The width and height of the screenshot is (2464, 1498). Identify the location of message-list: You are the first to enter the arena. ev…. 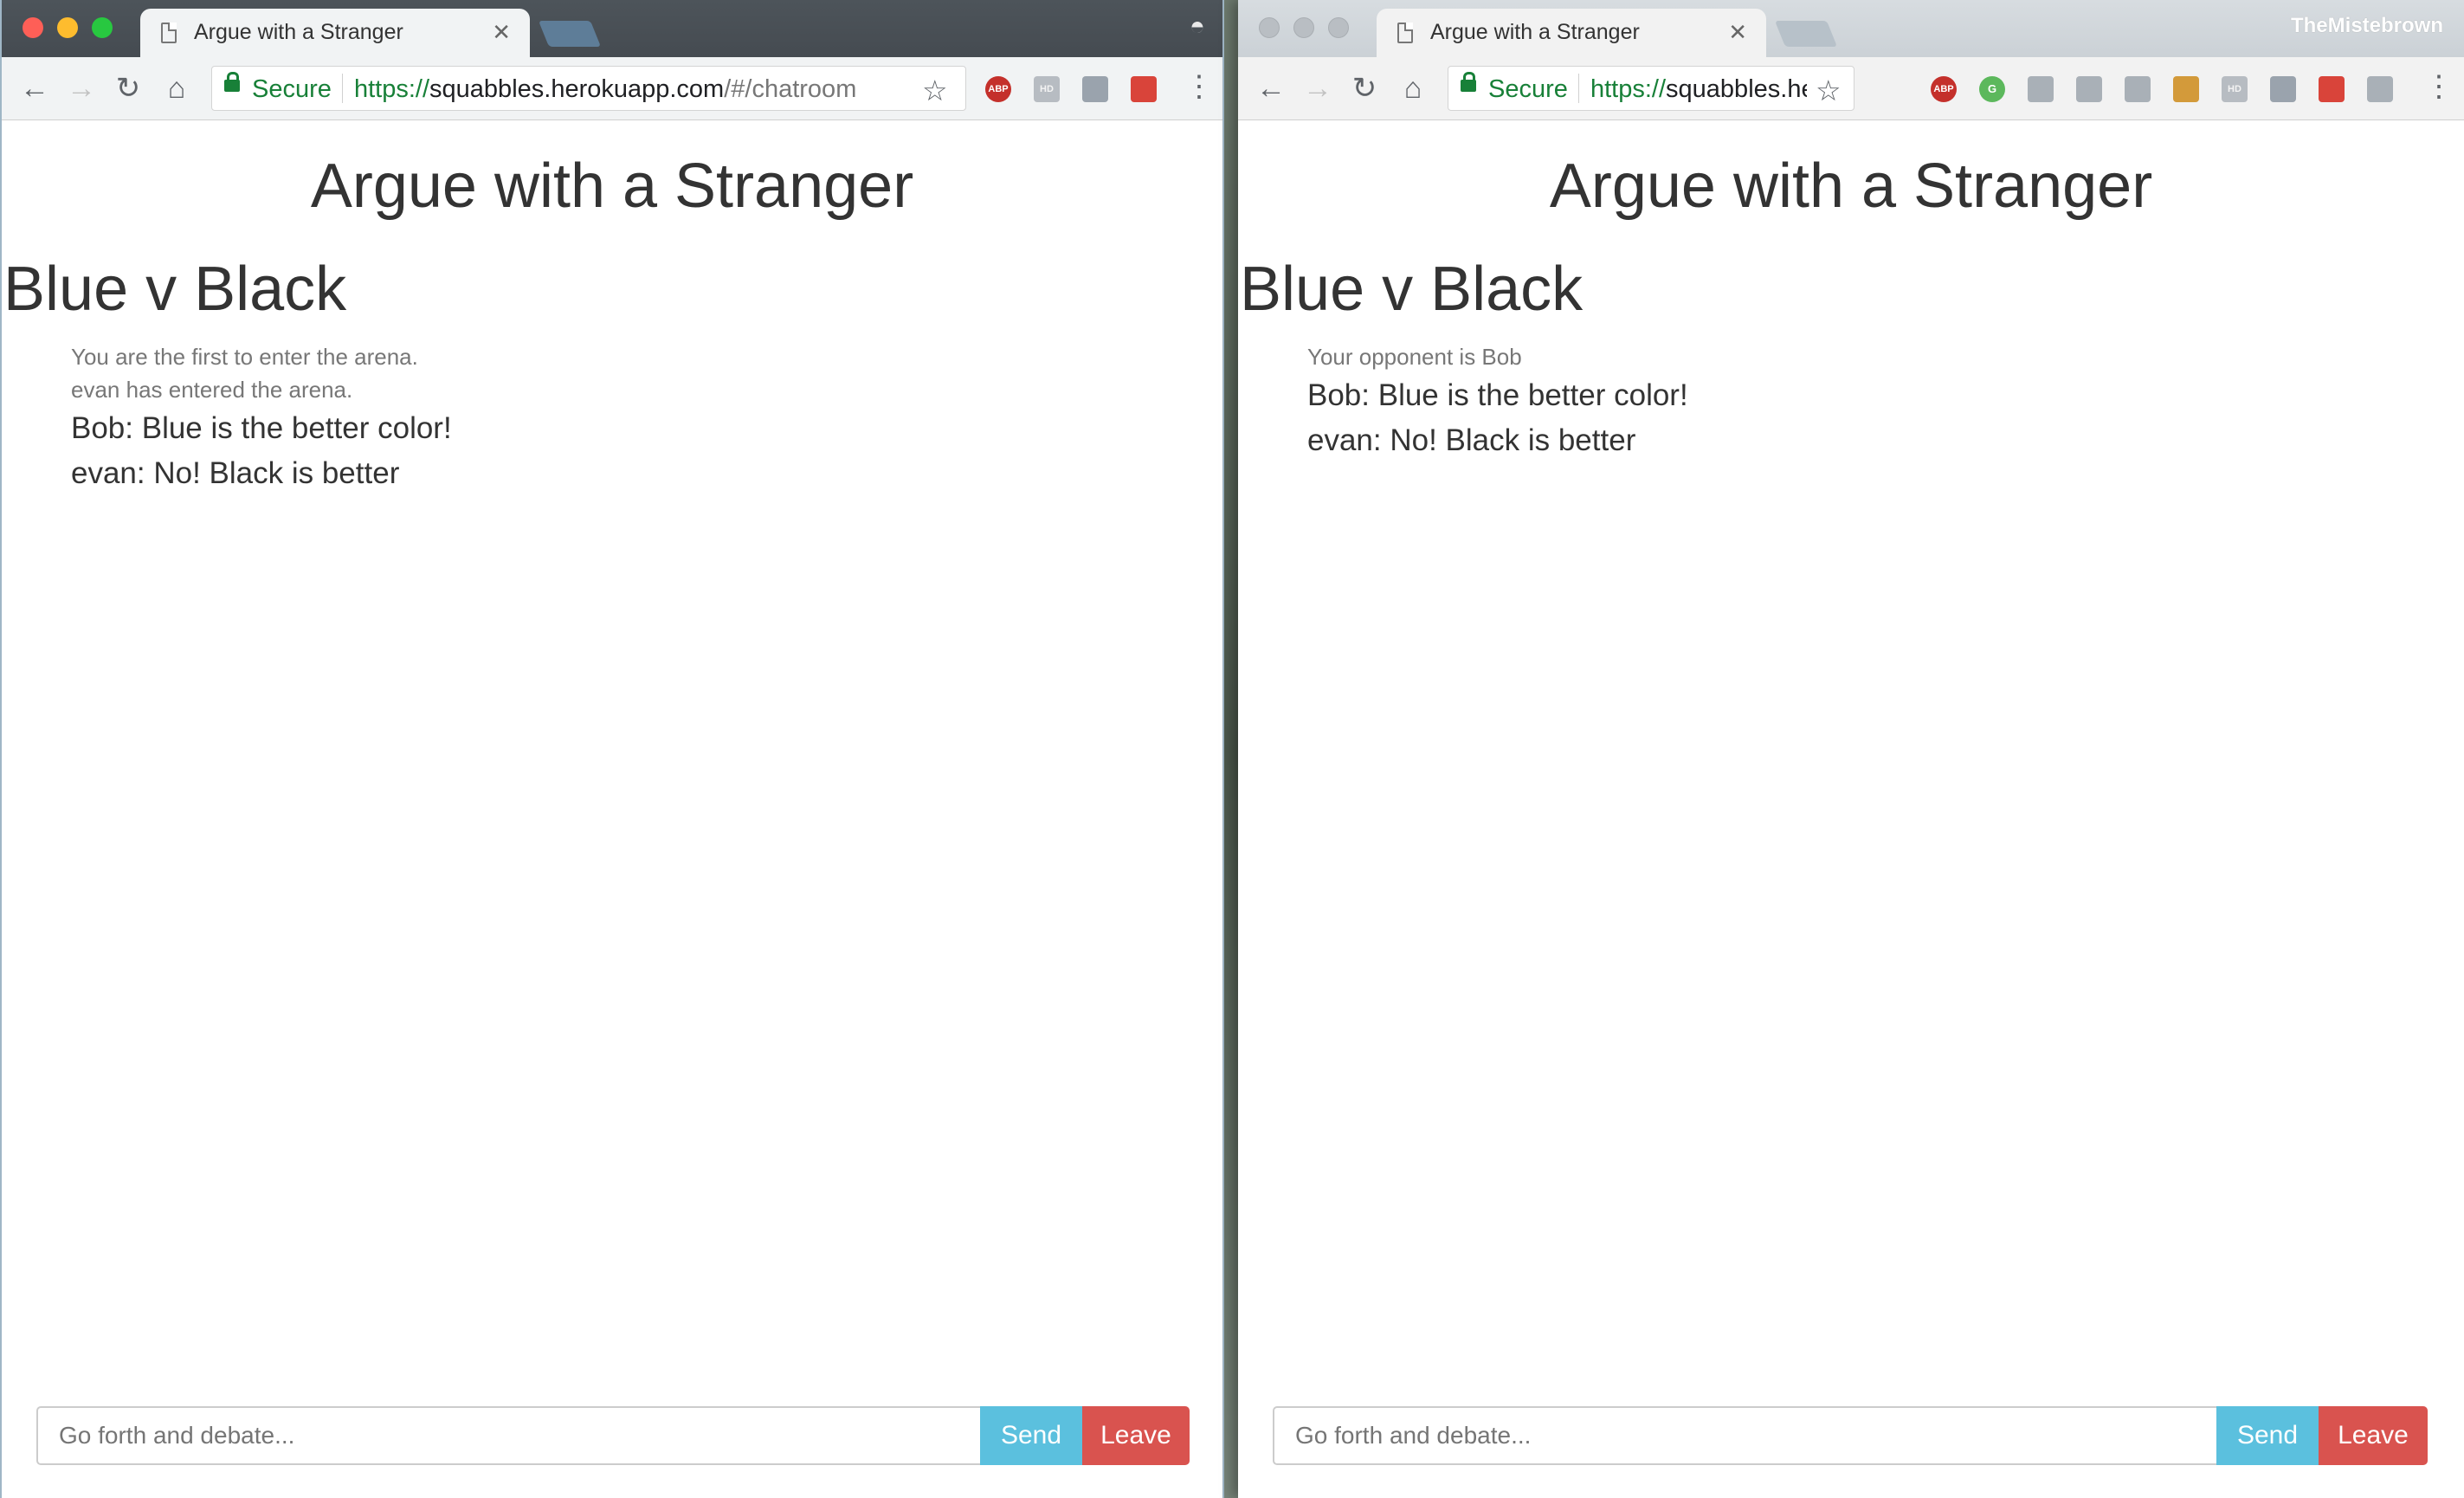
(261, 418).